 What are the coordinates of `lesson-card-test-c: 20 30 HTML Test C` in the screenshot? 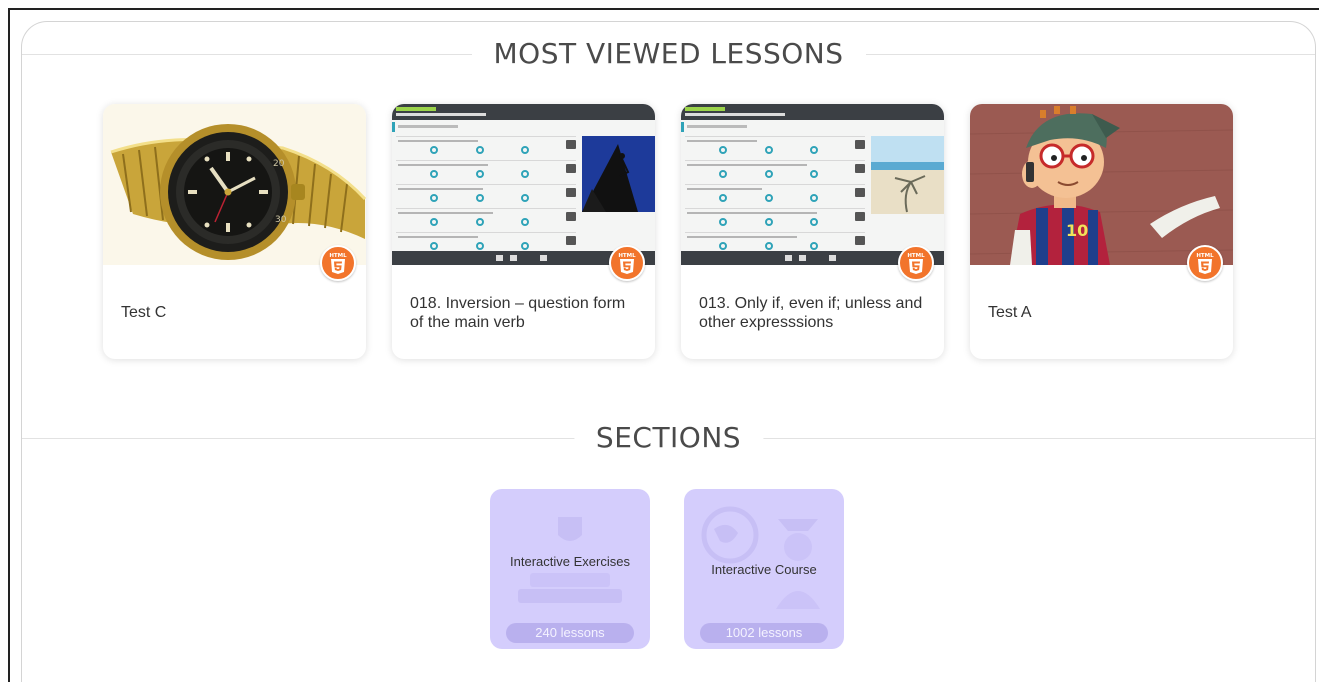 It's located at (234, 231).